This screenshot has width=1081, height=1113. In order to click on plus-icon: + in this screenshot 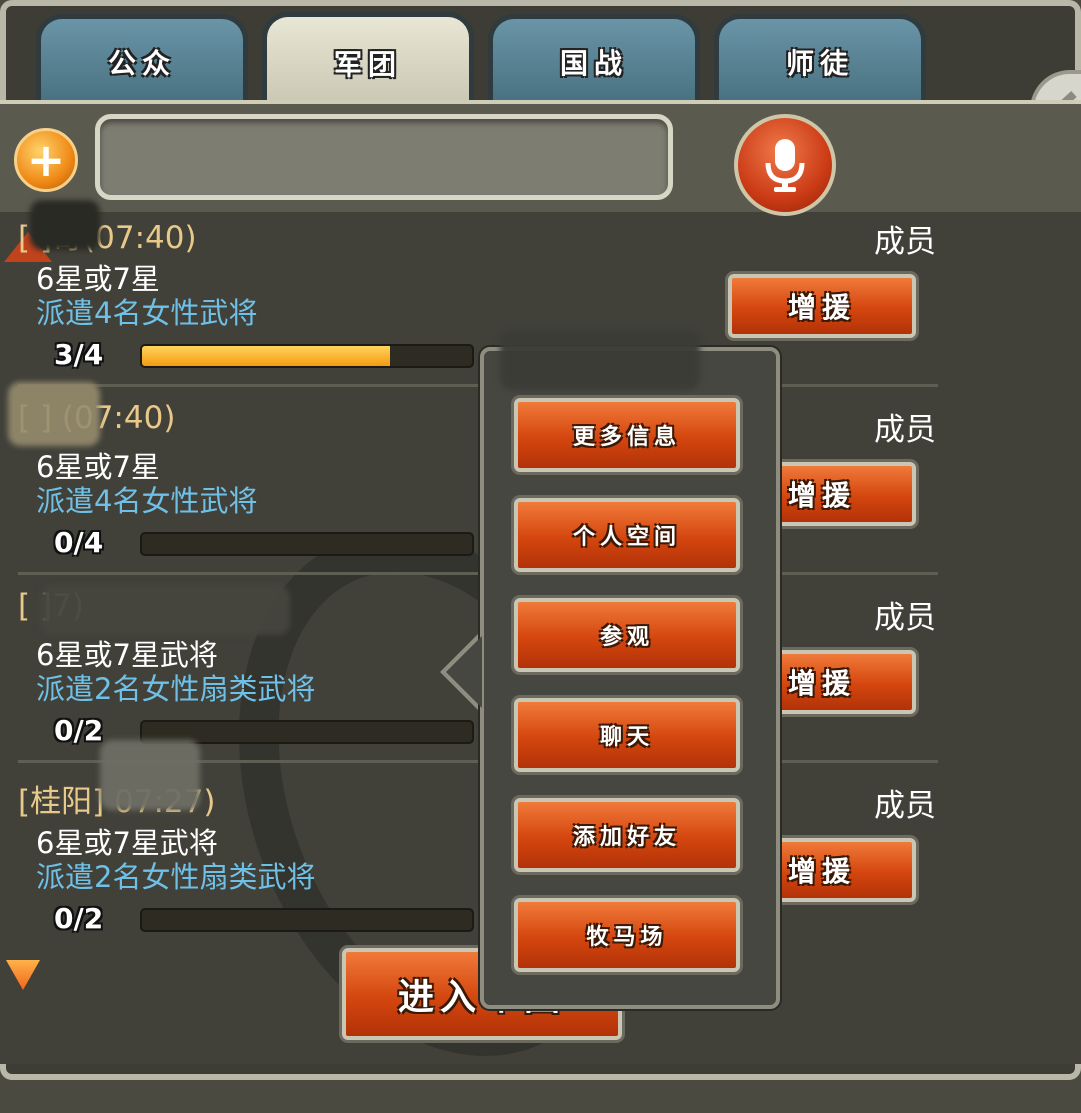, I will do `click(46, 160)`.